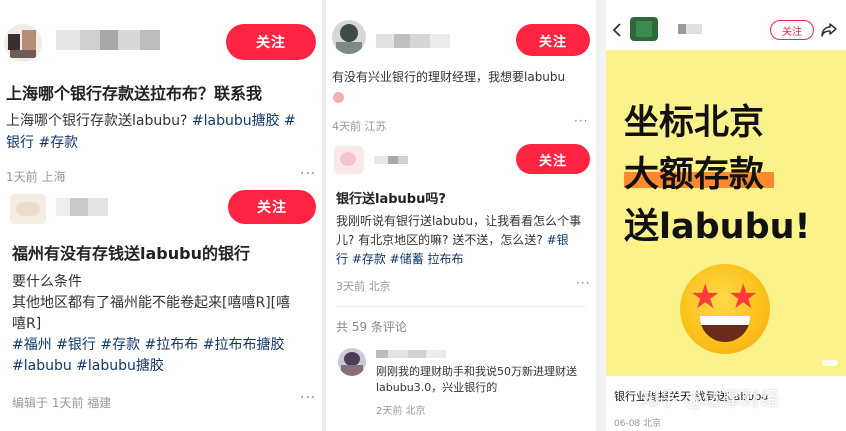 The height and width of the screenshot is (431, 846). I want to click on hashtag-list: #labubu #labubu搪胶, so click(167, 366).